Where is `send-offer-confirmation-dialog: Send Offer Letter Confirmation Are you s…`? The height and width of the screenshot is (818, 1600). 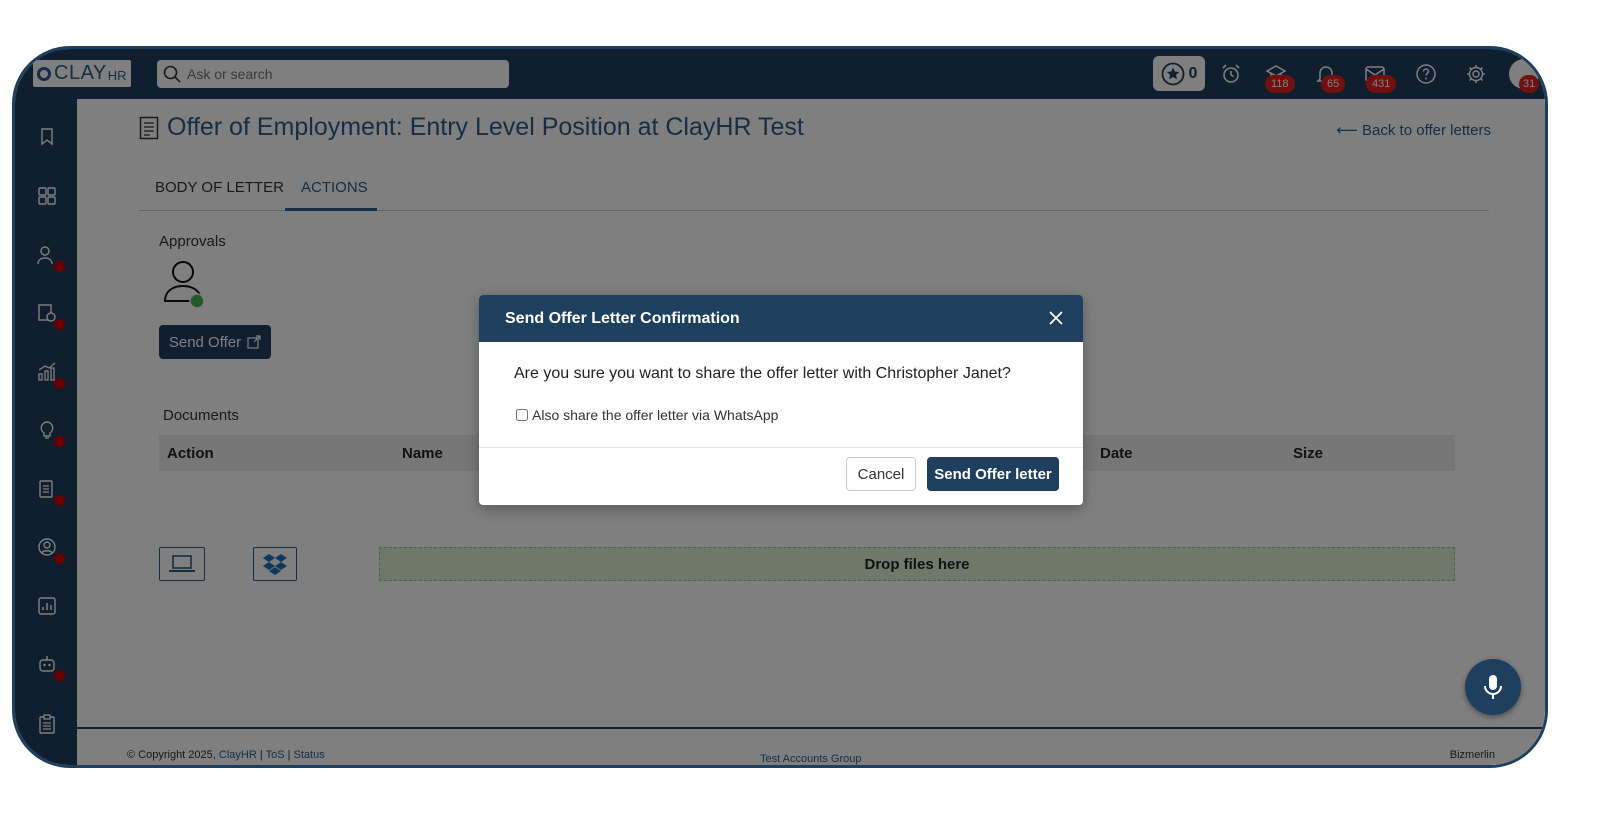
send-offer-confirmation-dialog: Send Offer Letter Confirmation Are you s… is located at coordinates (781, 400).